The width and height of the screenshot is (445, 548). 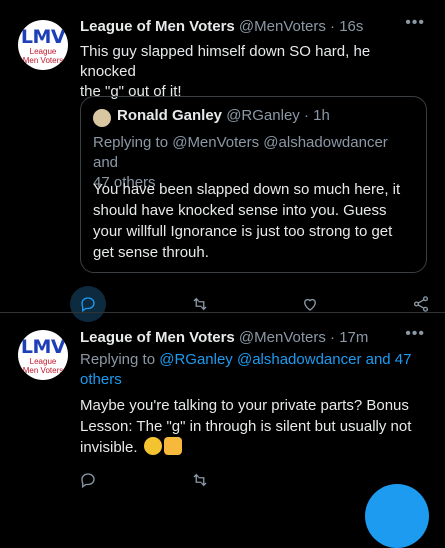 I want to click on quoted-author-name: Ronald Ganley, so click(x=170, y=115).